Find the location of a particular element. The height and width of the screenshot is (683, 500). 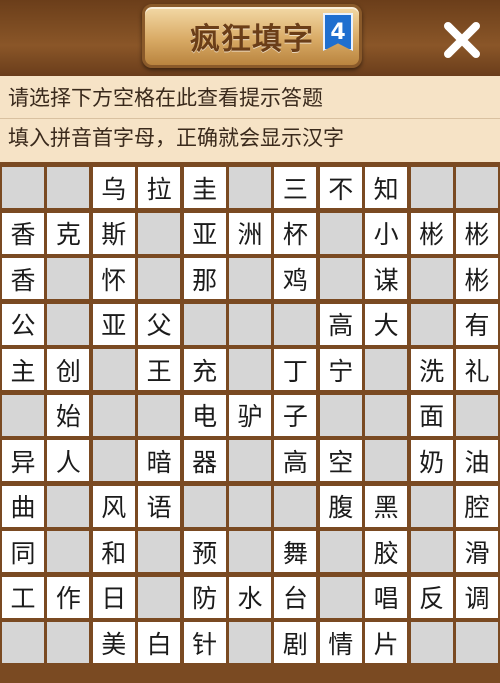

grid-cell: 防 is located at coordinates (204, 597).